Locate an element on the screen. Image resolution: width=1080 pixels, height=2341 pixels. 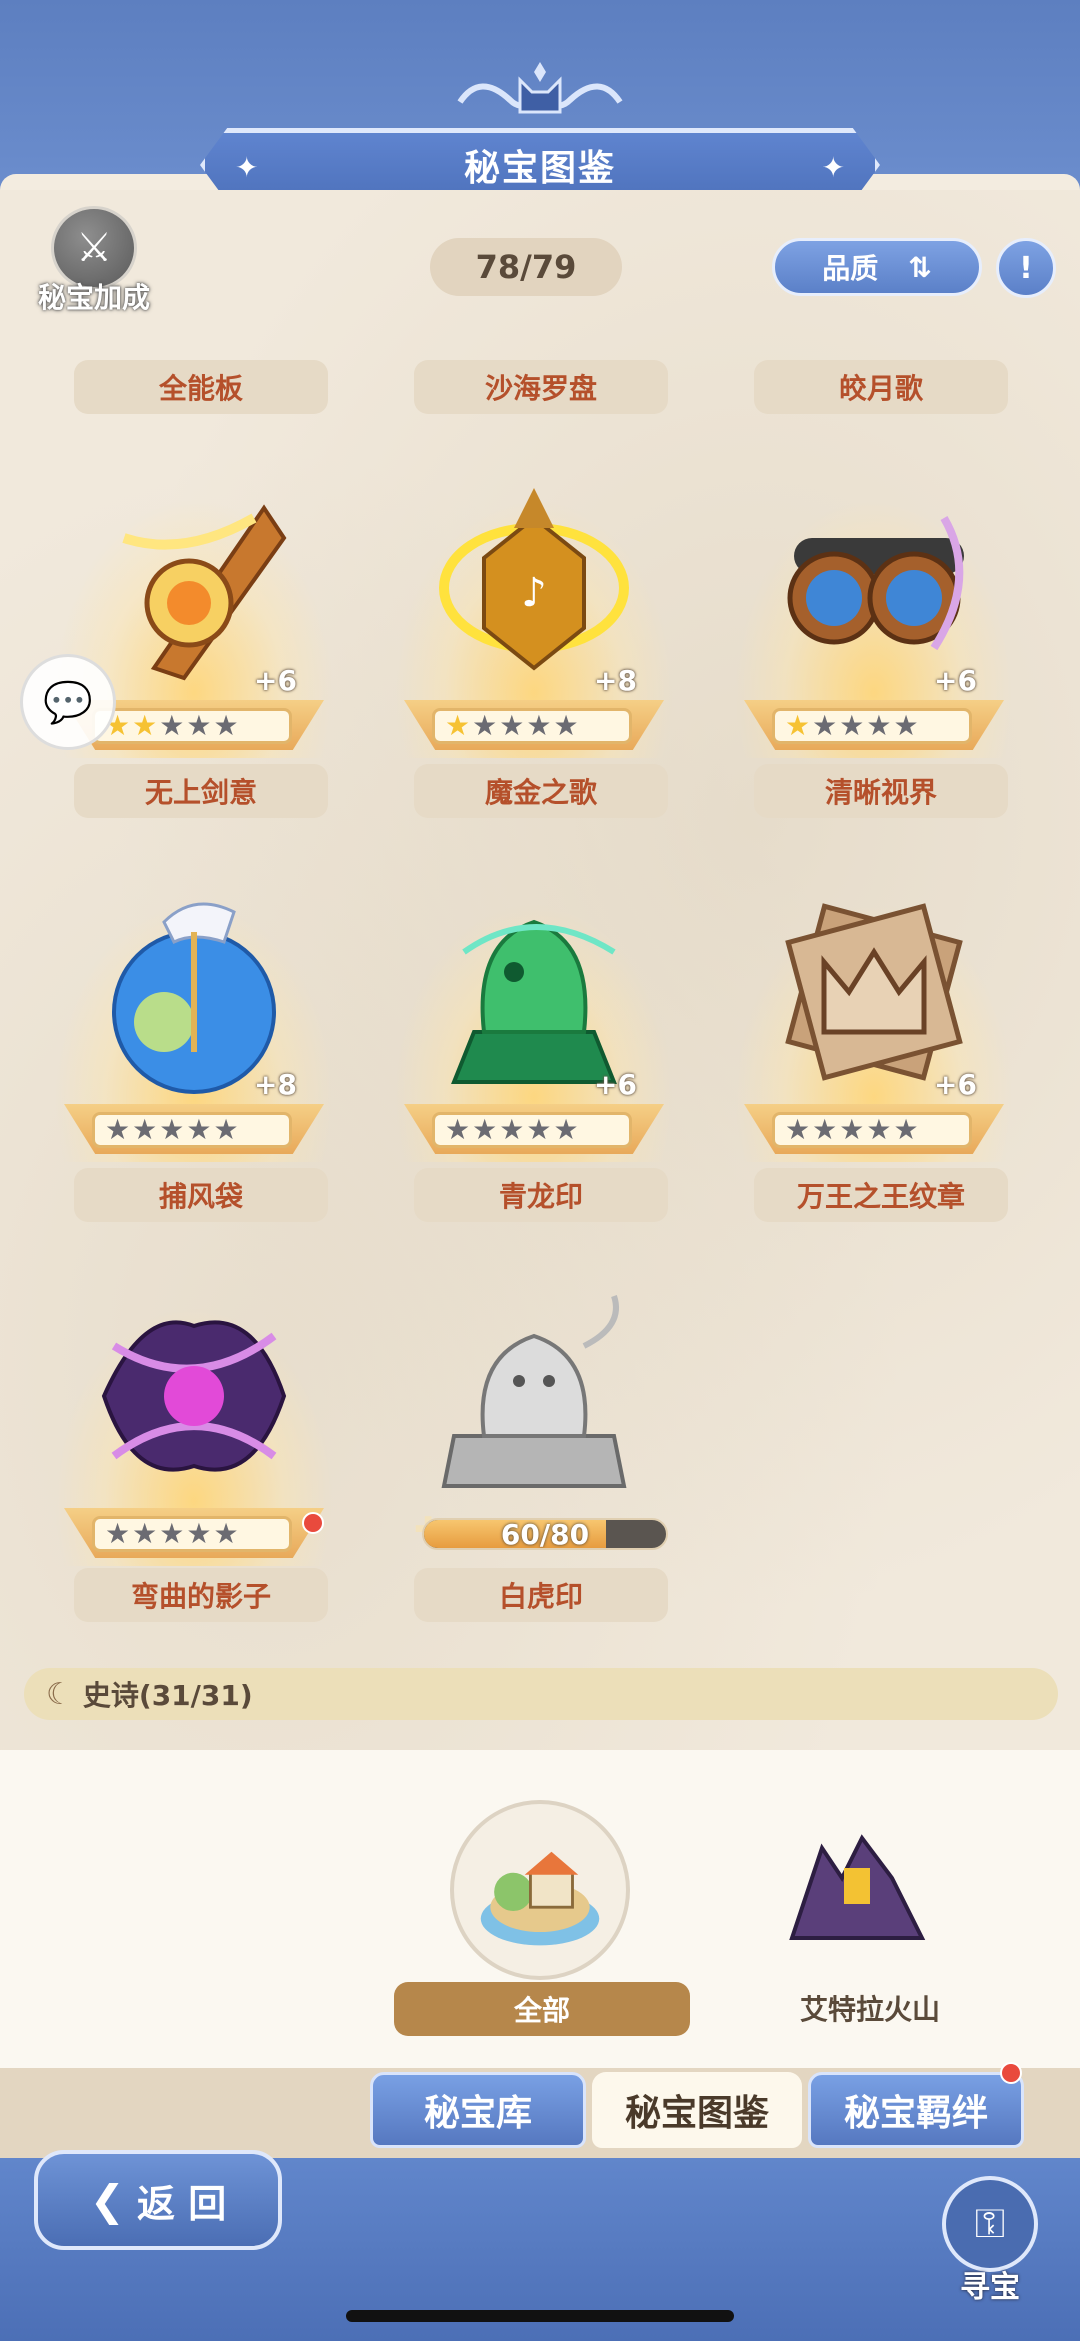
fragment-progress-bar: 60/80 is located at coordinates (545, 1534).